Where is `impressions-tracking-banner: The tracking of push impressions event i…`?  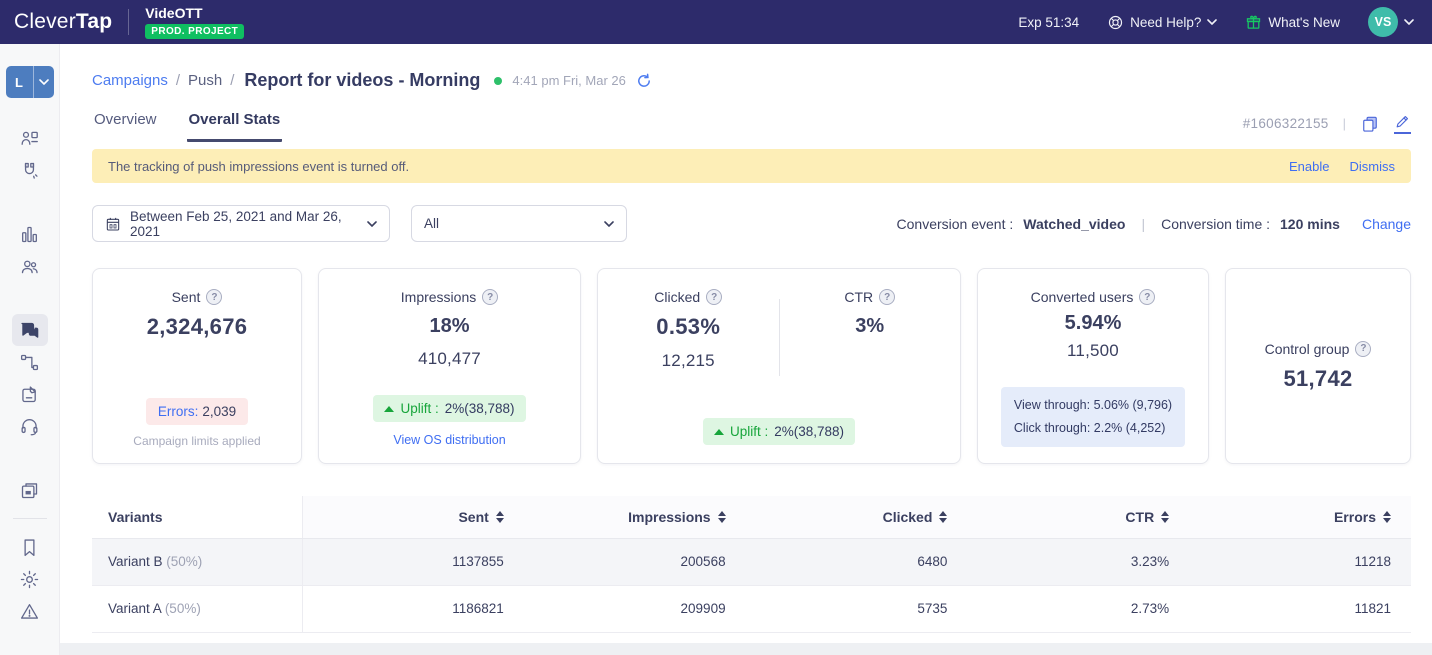
impressions-tracking-banner: The tracking of push impressions event i… is located at coordinates (751, 166).